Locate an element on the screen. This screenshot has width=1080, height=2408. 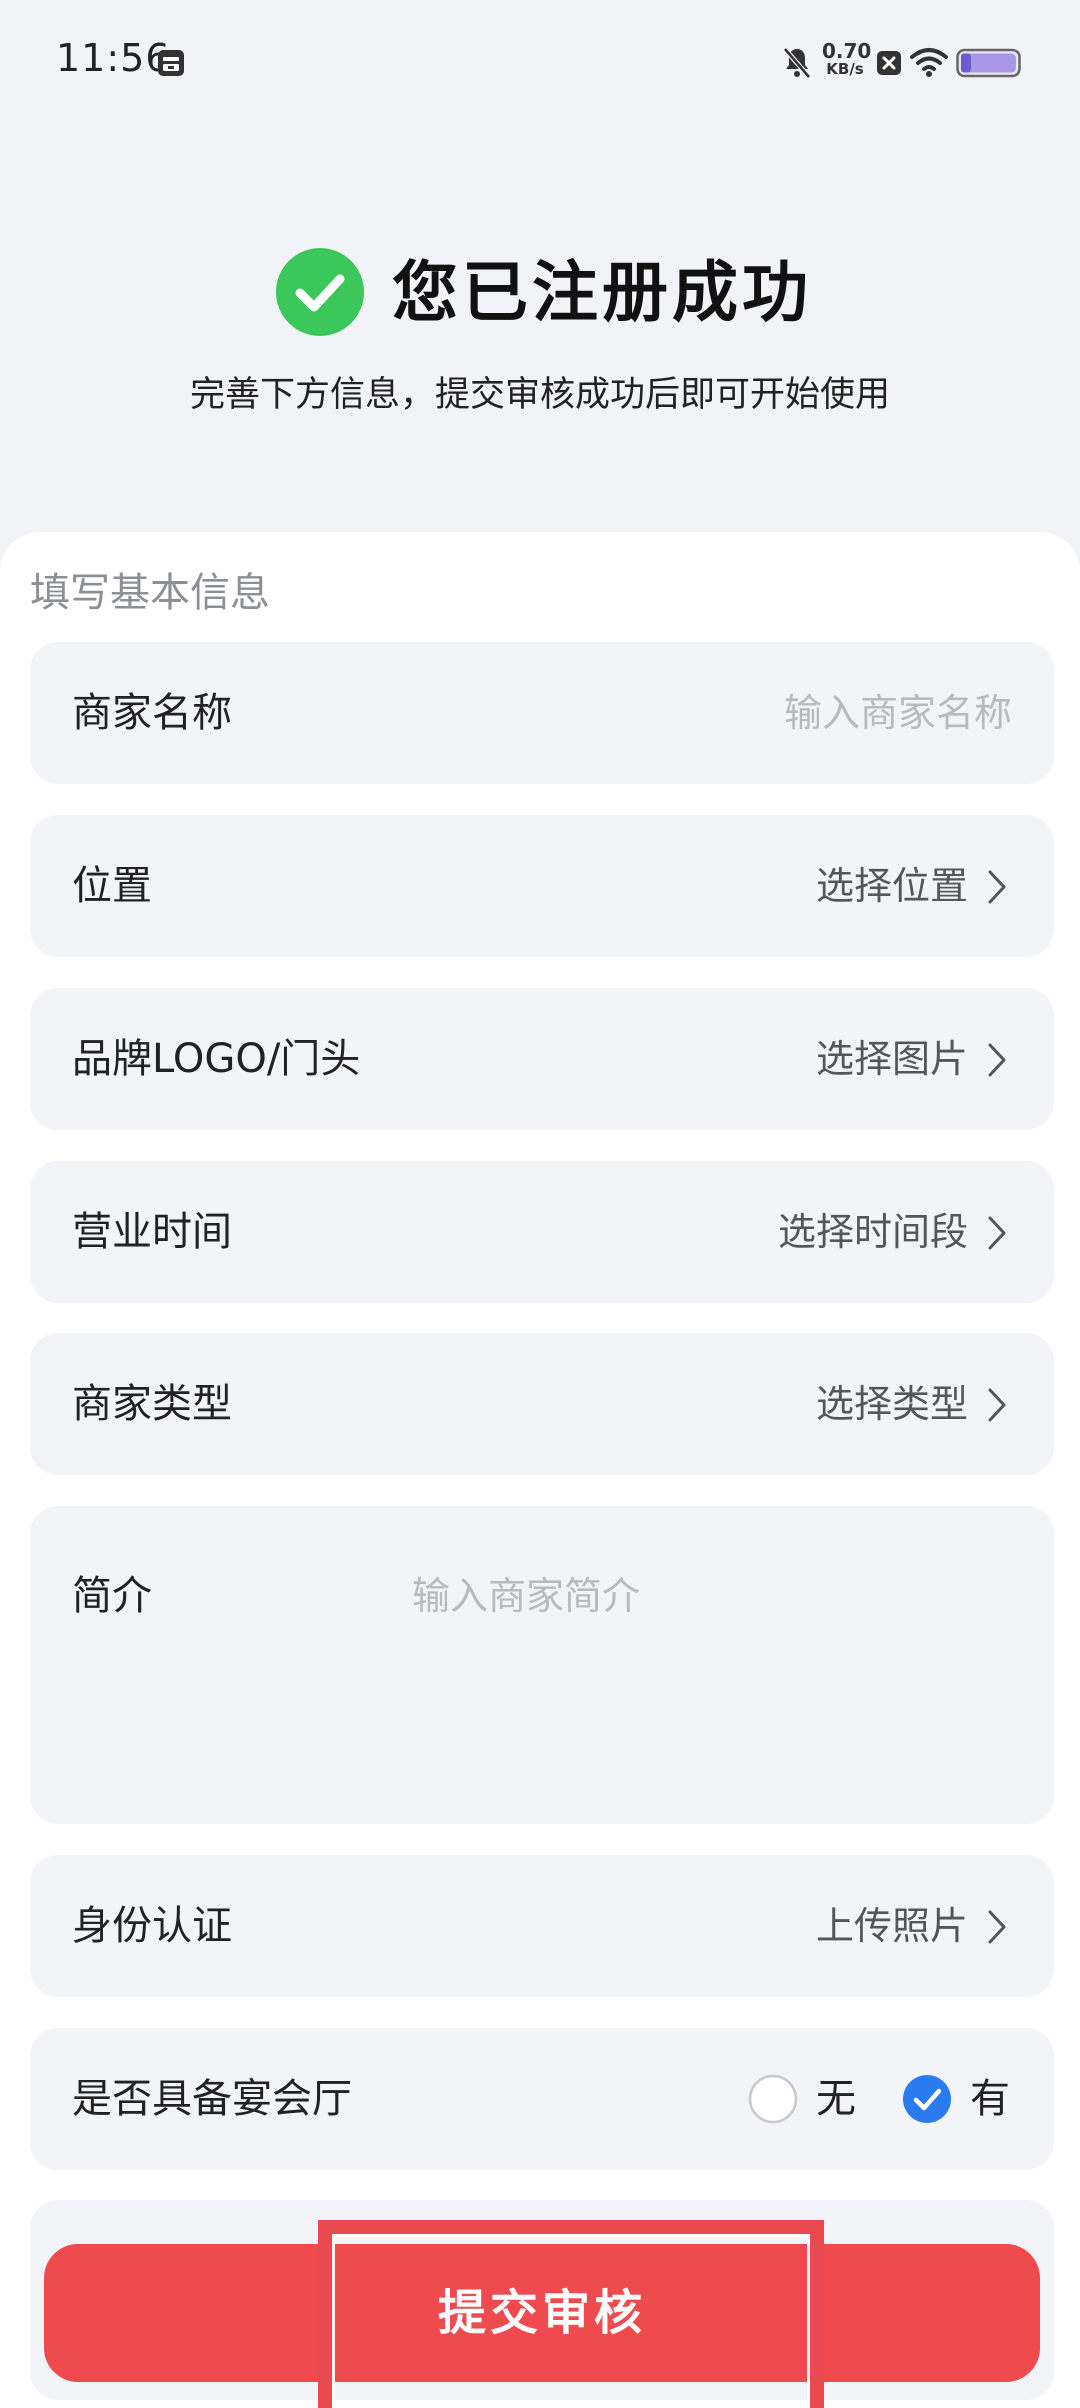
radio-yes-label: 有 is located at coordinates (990, 2099).